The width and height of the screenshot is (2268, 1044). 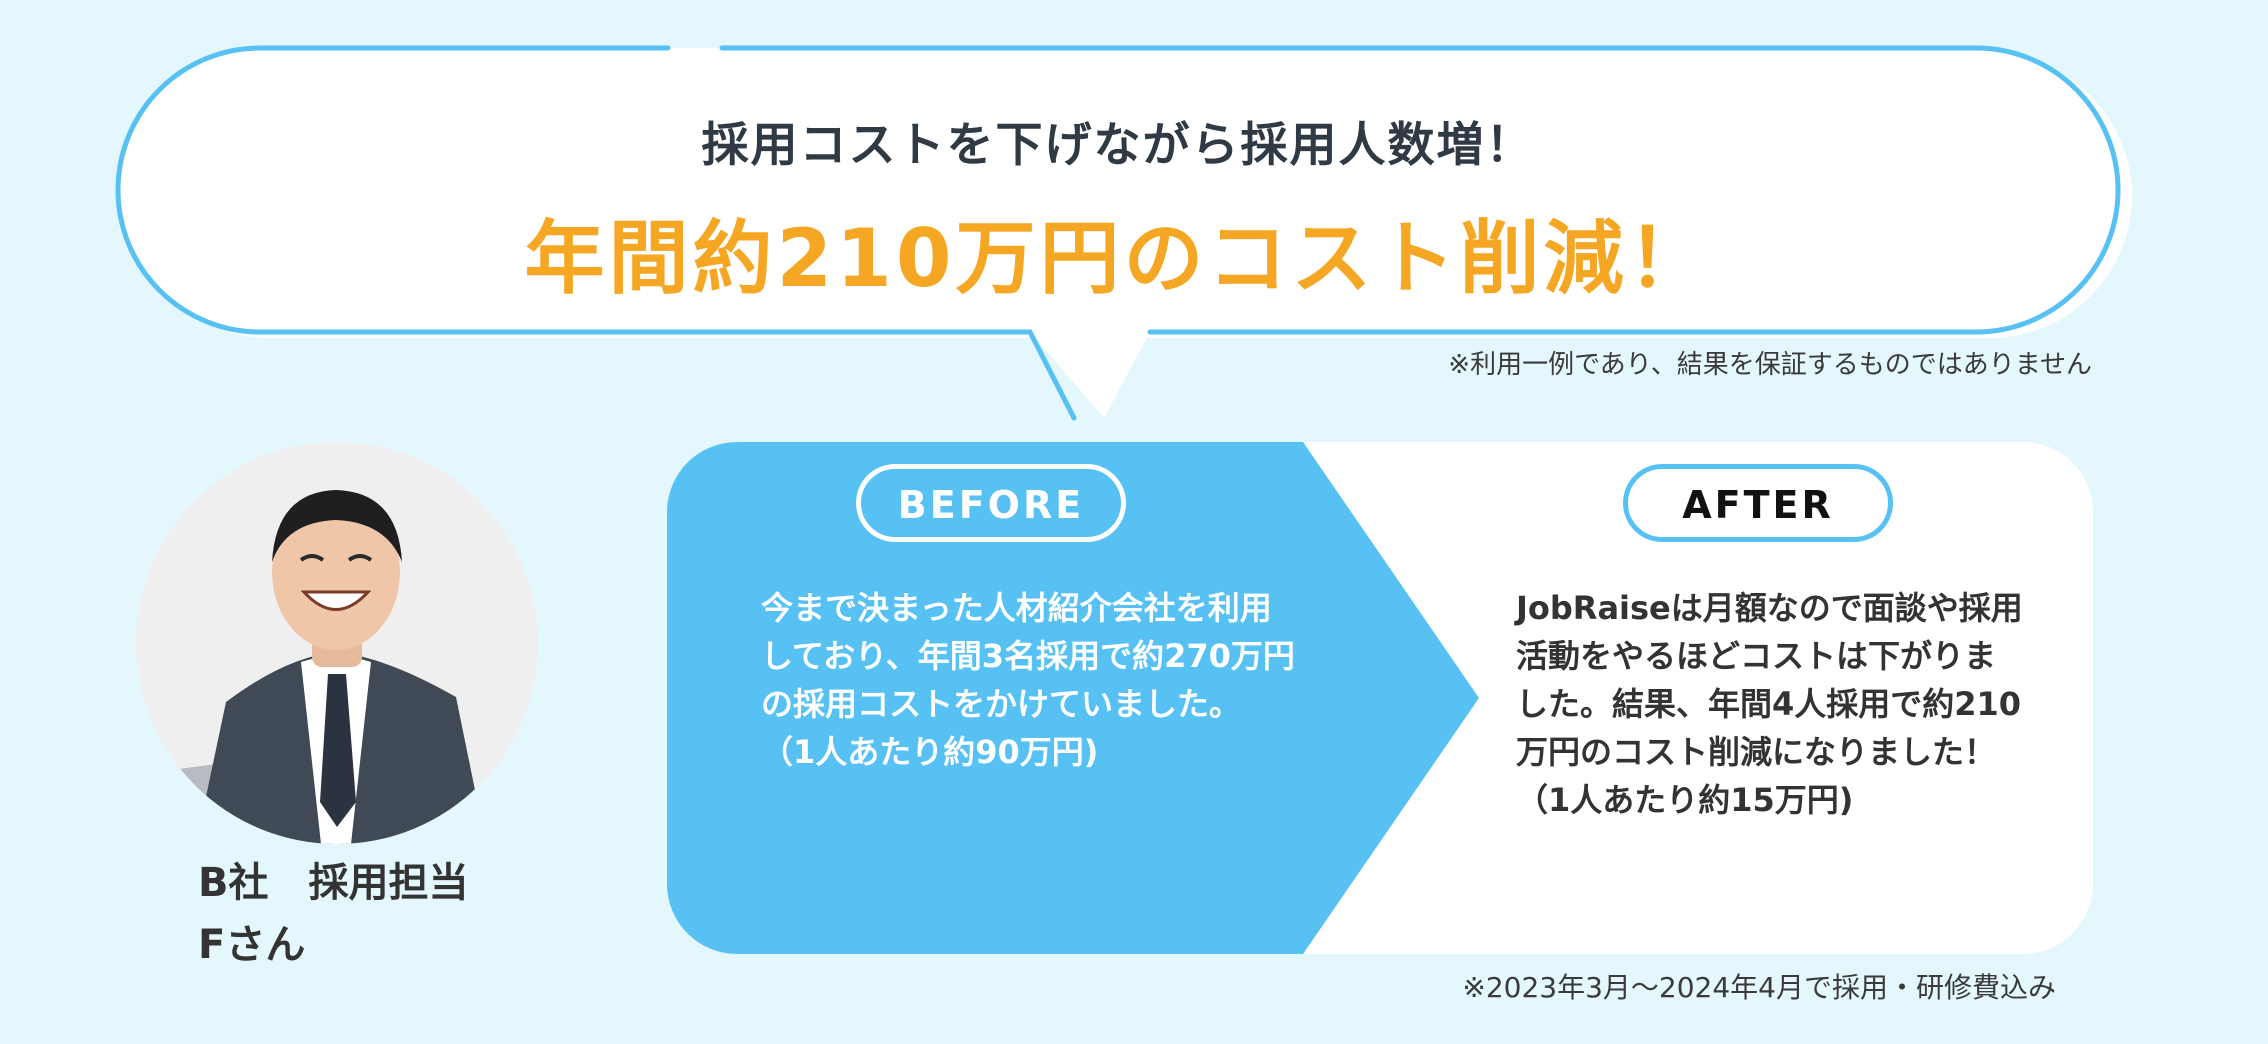 What do you see at coordinates (333, 883) in the screenshot?
I see `person-company-role: B社 採用担当` at bounding box center [333, 883].